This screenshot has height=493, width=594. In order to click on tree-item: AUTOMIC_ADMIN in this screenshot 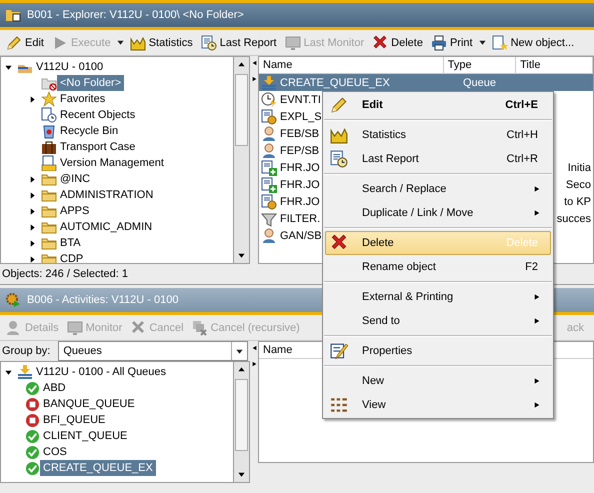, I will do `click(106, 227)`.